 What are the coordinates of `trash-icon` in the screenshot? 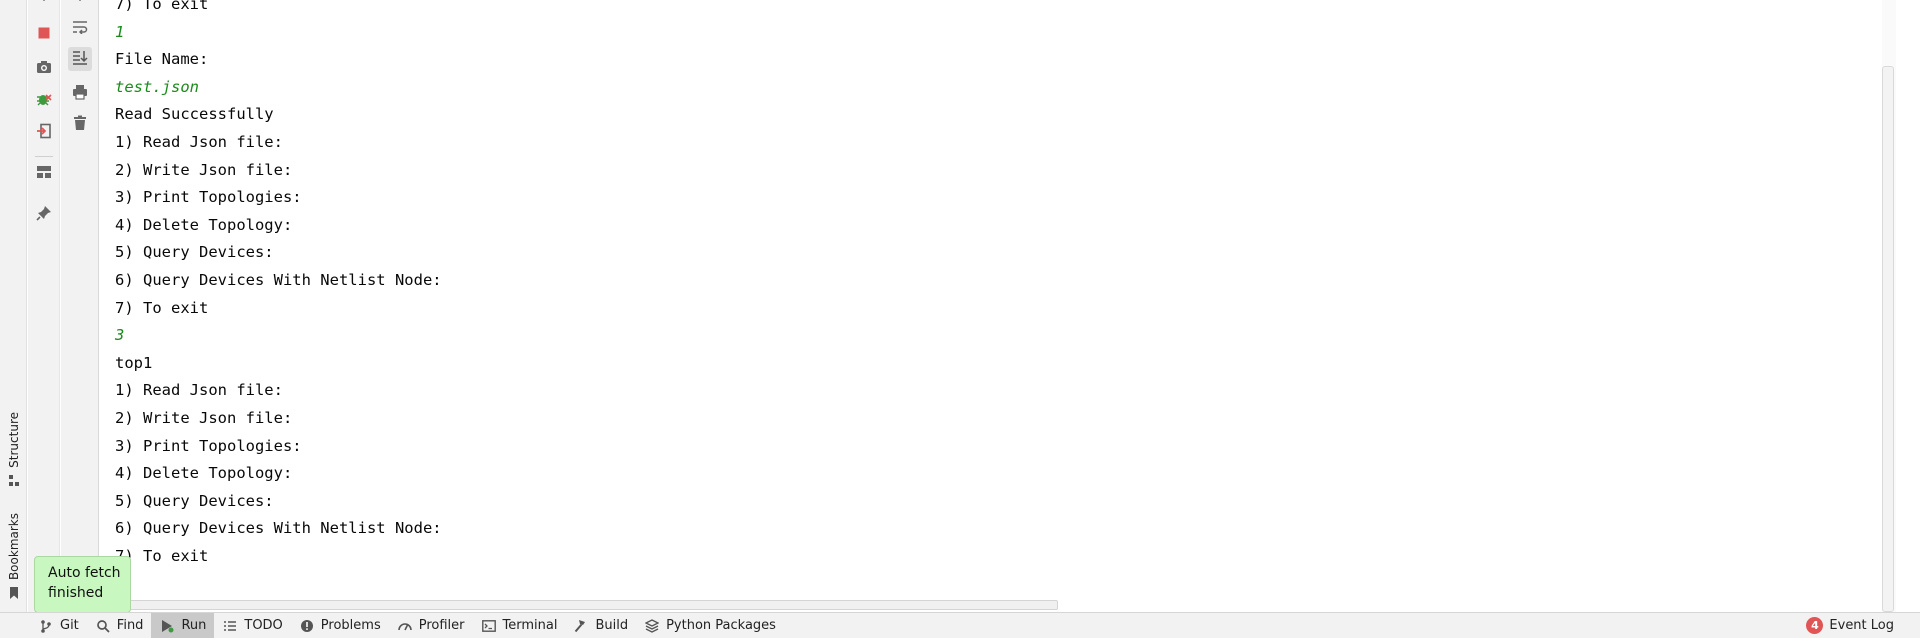 It's located at (80, 125).